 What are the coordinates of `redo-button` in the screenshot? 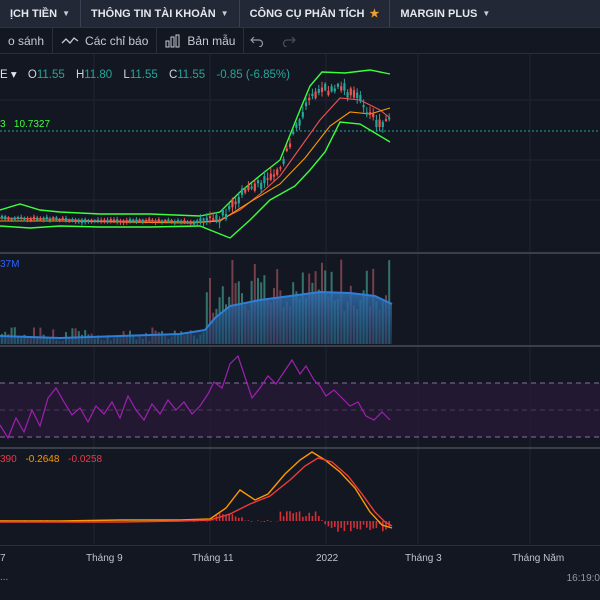 It's located at (292, 40).